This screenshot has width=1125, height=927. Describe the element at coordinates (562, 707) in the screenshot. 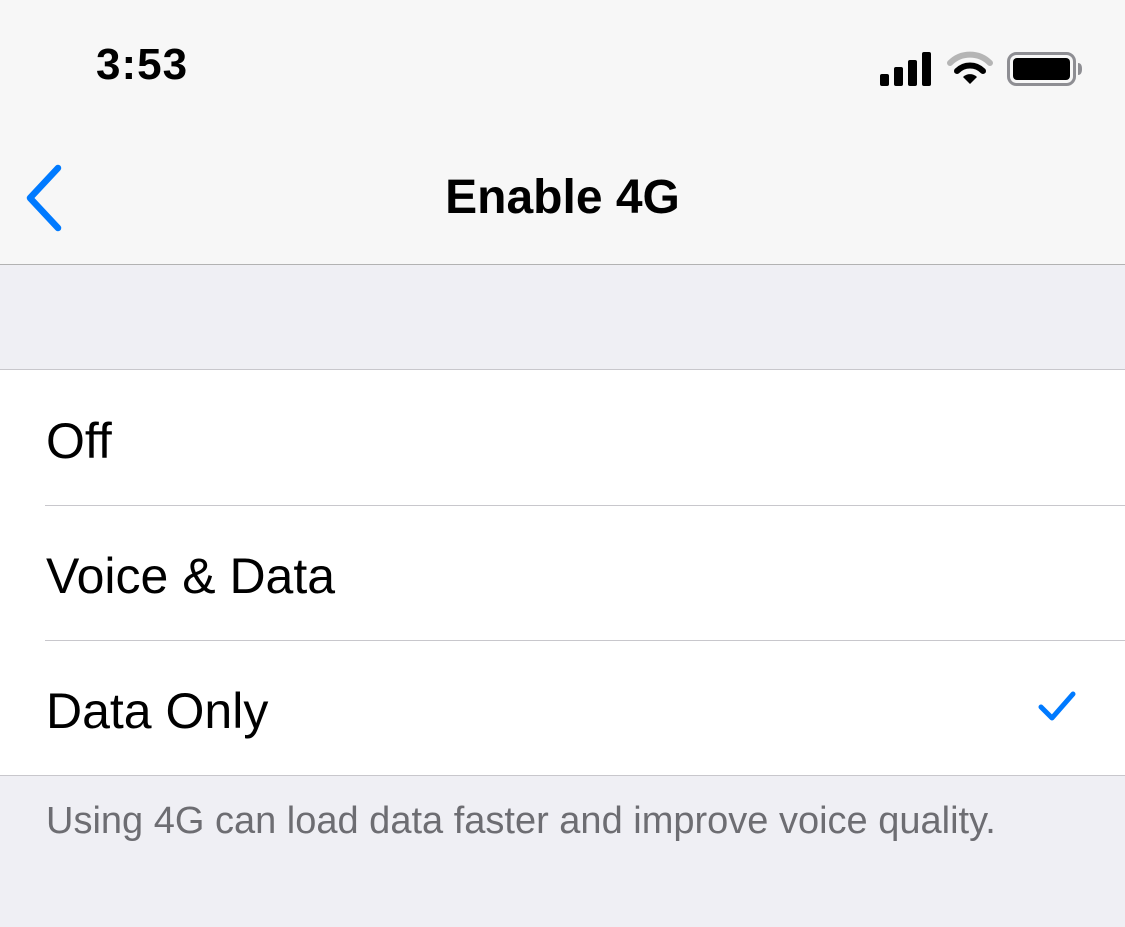

I see `option-data-only: Data Only` at that location.